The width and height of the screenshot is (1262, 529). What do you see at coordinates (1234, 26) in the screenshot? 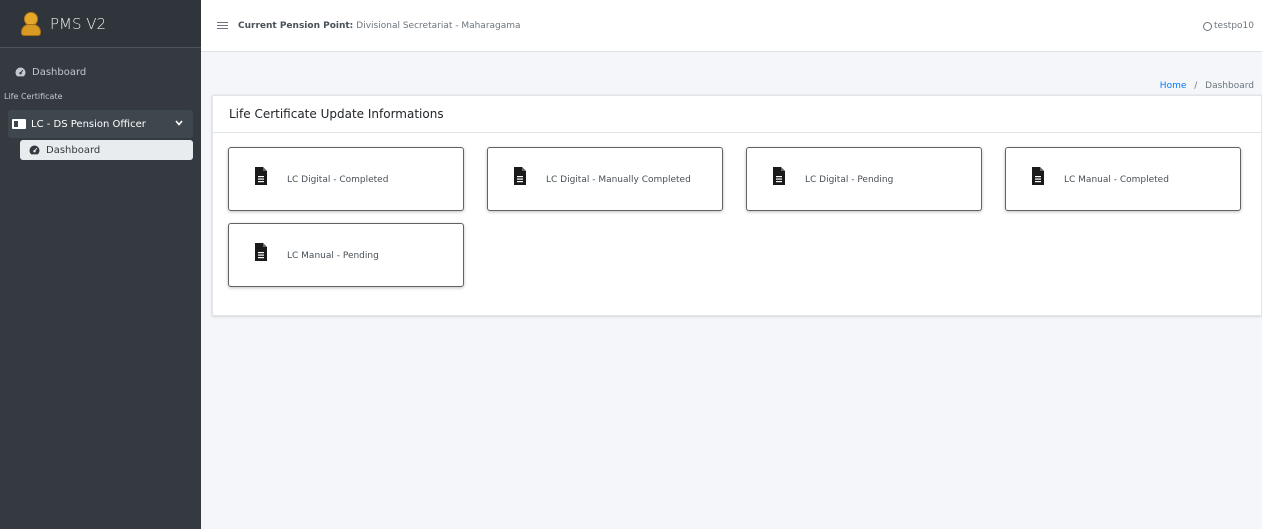
I see `user-name: testpo10` at bounding box center [1234, 26].